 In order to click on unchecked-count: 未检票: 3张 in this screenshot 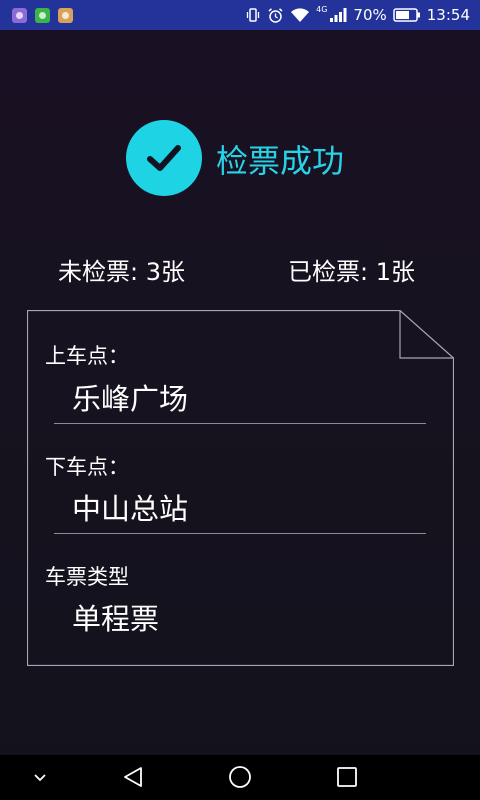, I will do `click(121, 272)`.